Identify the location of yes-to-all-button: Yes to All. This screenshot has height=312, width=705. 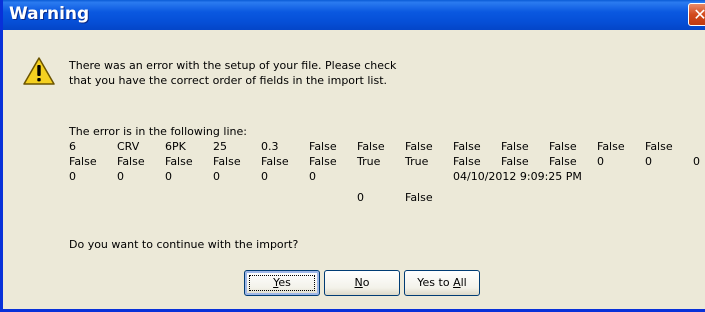
(442, 283).